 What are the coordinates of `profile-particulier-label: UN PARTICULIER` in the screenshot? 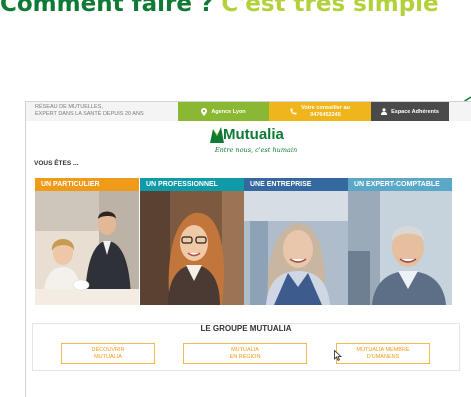 It's located at (87, 184).